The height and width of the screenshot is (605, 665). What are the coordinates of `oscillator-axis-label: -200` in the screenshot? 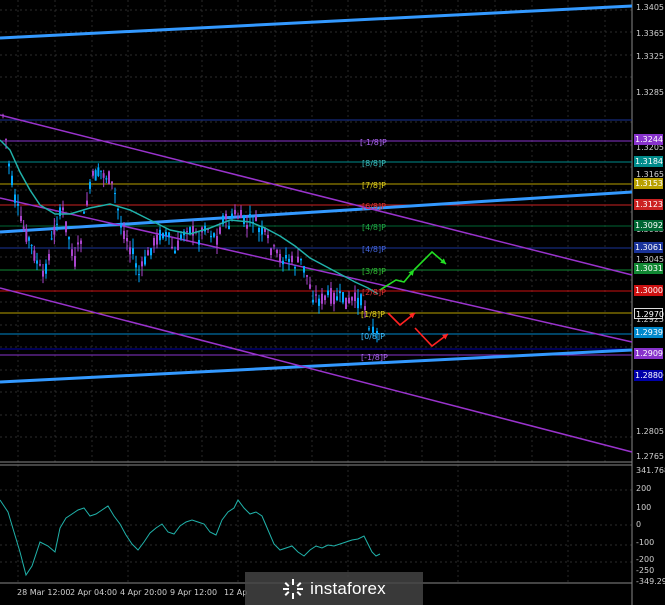 It's located at (645, 559).